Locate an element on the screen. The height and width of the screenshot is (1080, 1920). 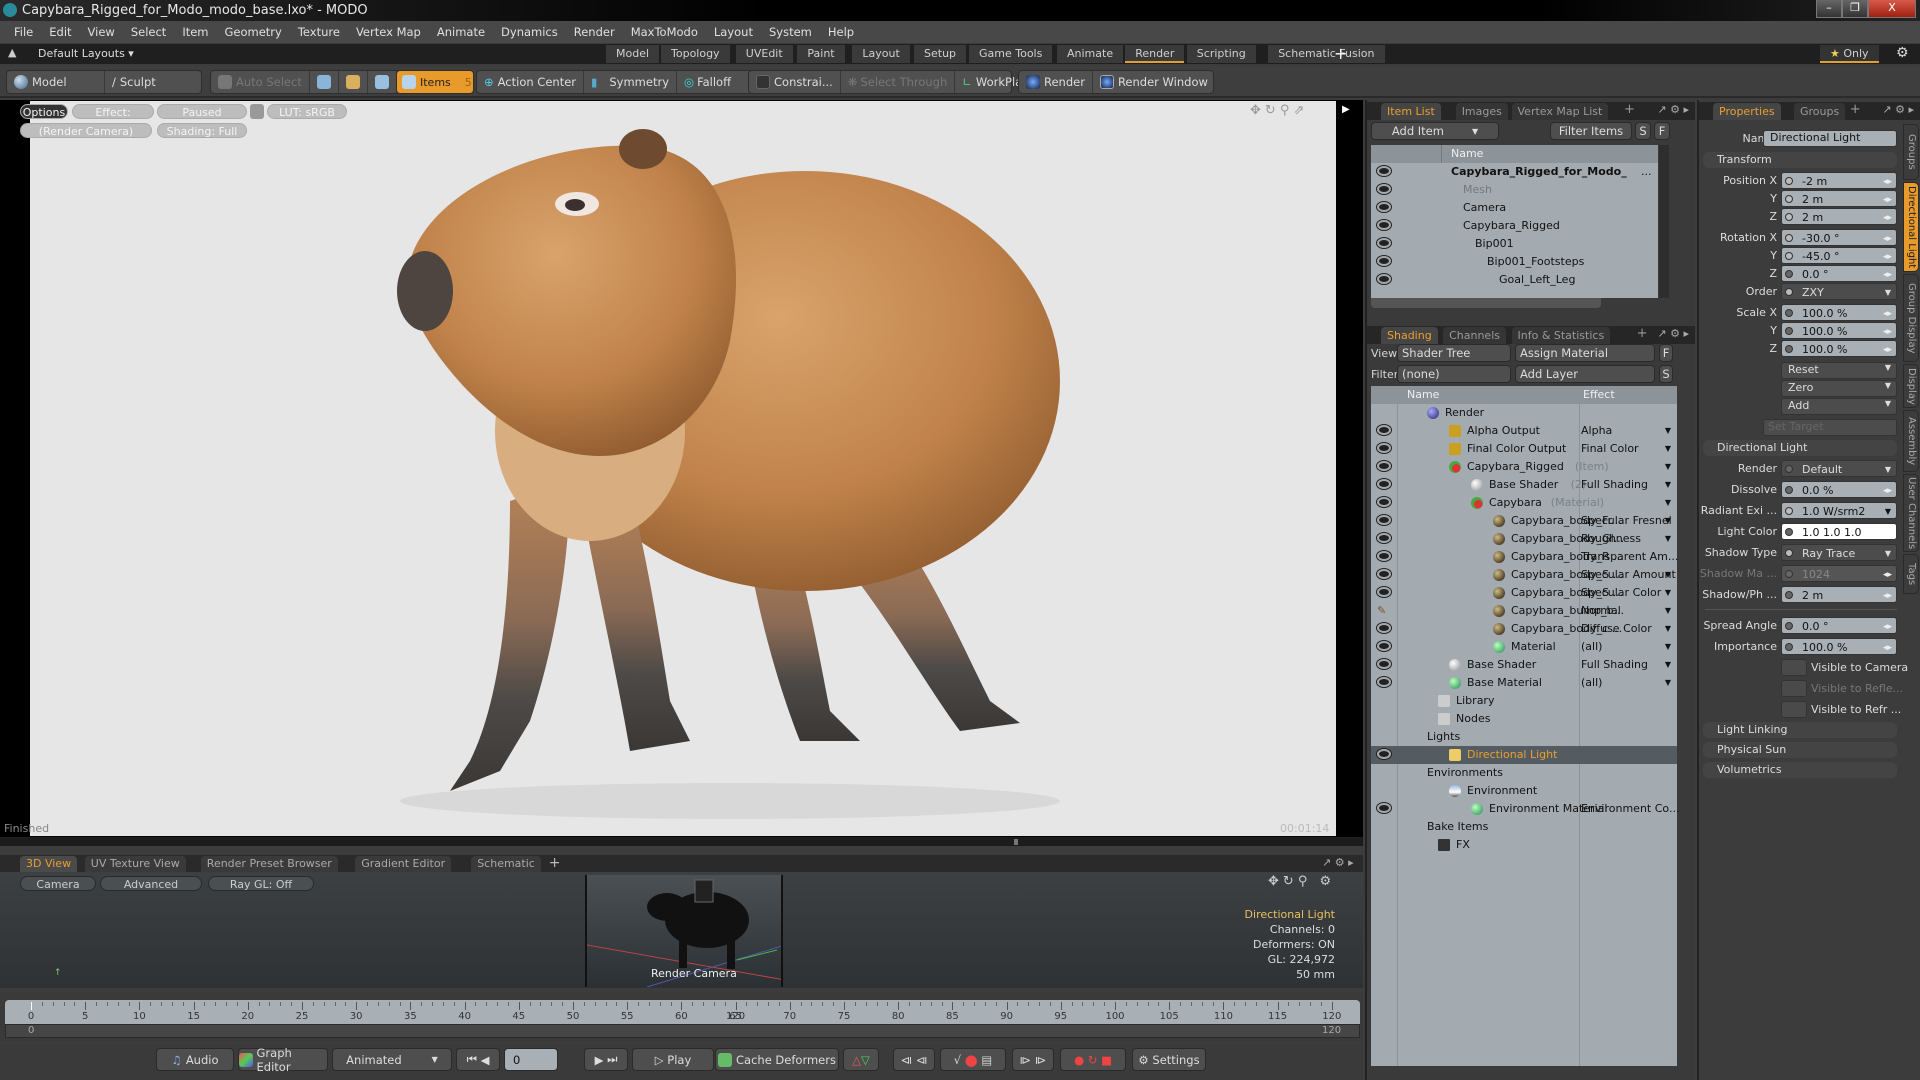
sculpt-mode-button: ∕ Sculpt is located at coordinates (134, 82).